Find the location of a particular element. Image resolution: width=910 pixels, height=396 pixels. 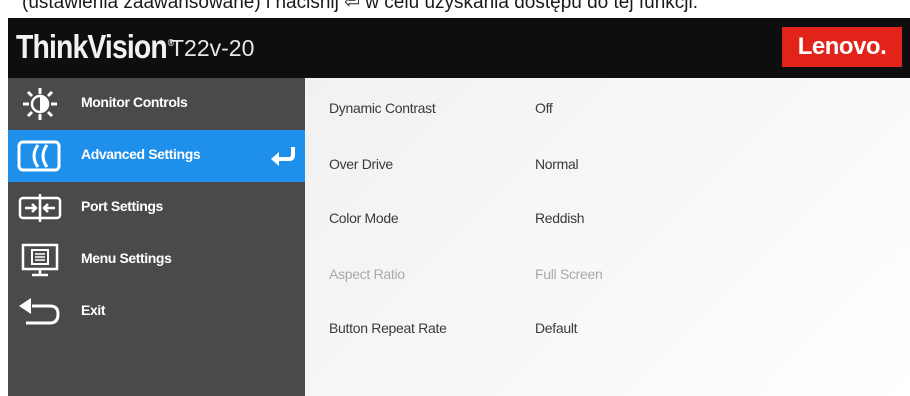

setting-name: Button Repeat Rate is located at coordinates (388, 328).